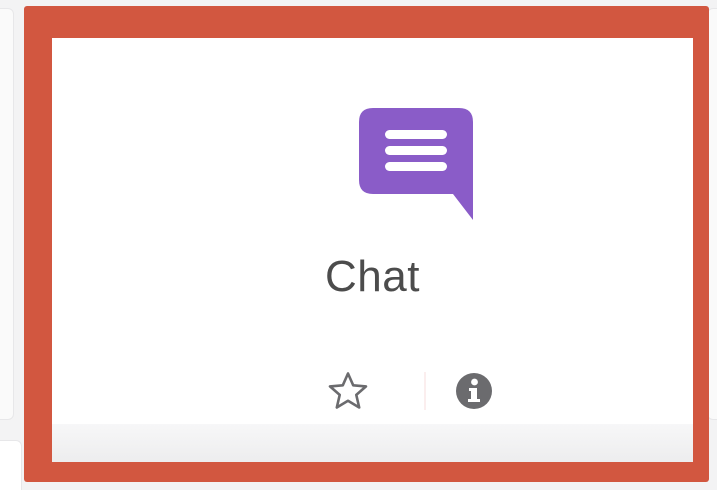  Describe the element at coordinates (7, 214) in the screenshot. I see `adjacent-module-card-left` at that location.